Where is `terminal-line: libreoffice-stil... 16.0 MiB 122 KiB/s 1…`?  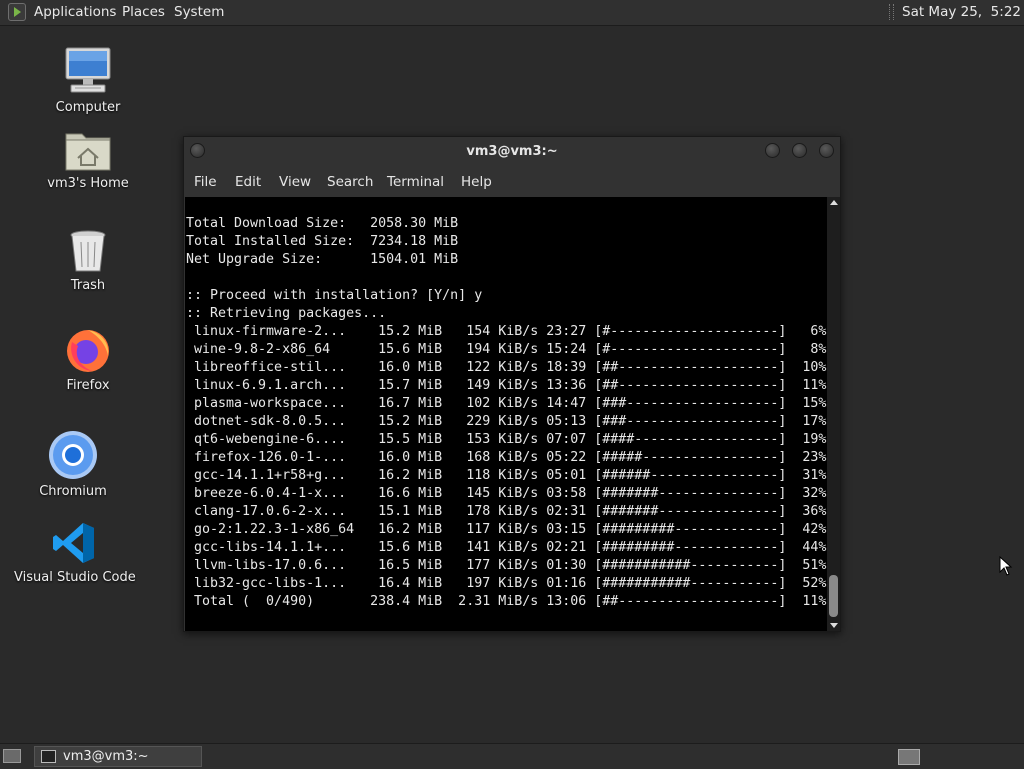
terminal-line: libreoffice-stil... 16.0 MiB 122 KiB/s 1… is located at coordinates (506, 367).